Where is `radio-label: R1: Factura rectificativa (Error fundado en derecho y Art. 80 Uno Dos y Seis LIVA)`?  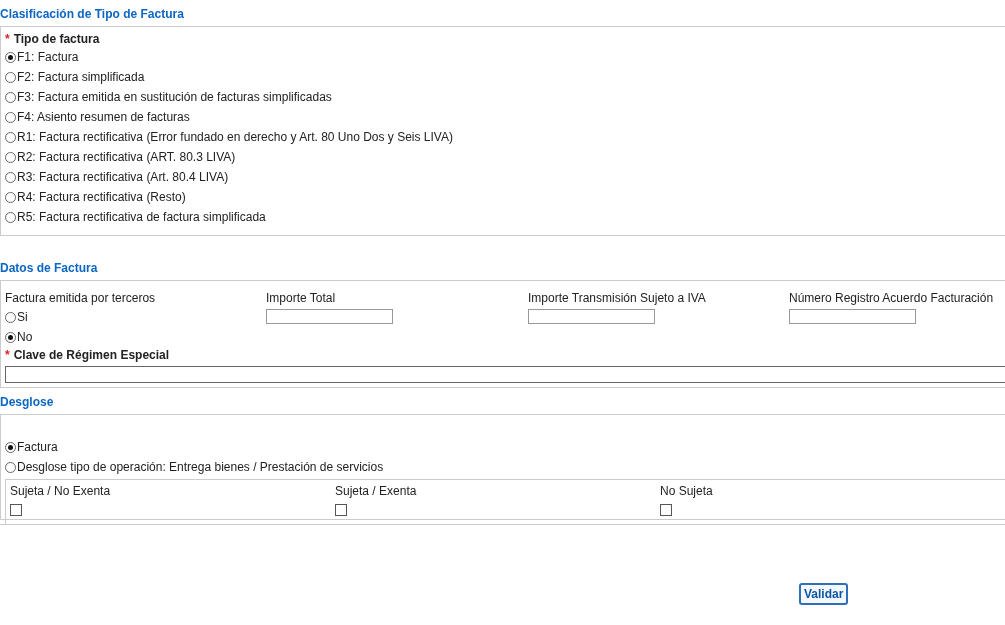
radio-label: R1: Factura rectificativa (Error fundado en derecho y Art. 80 Uno Dos y Seis LIVA) is located at coordinates (235, 137).